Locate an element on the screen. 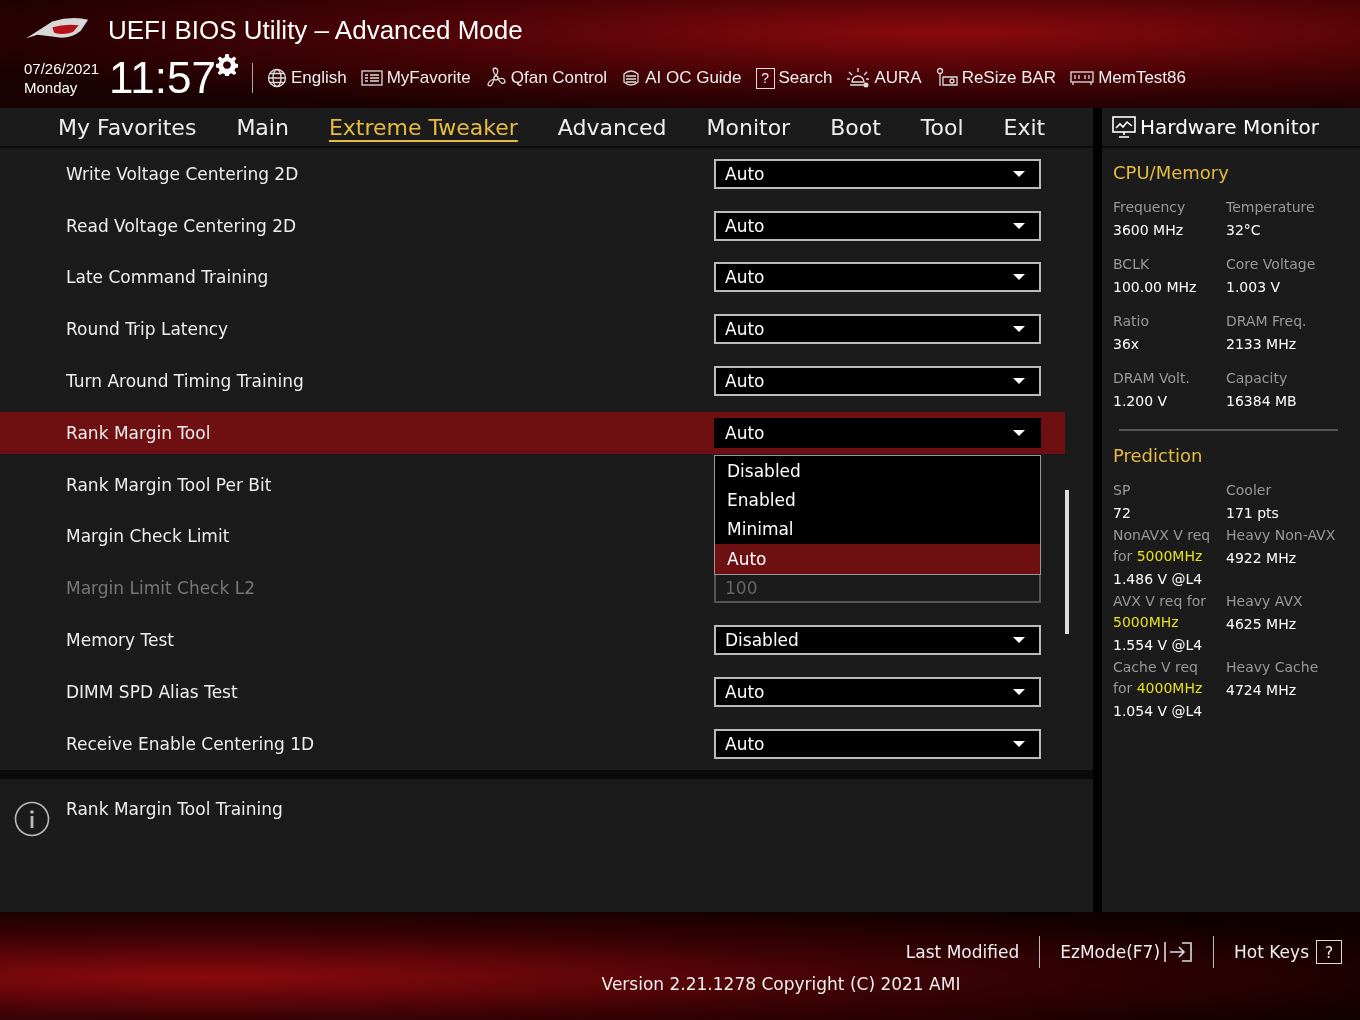 This screenshot has width=1360, height=1020. setting-label: Margin Check Limit is located at coordinates (148, 536).